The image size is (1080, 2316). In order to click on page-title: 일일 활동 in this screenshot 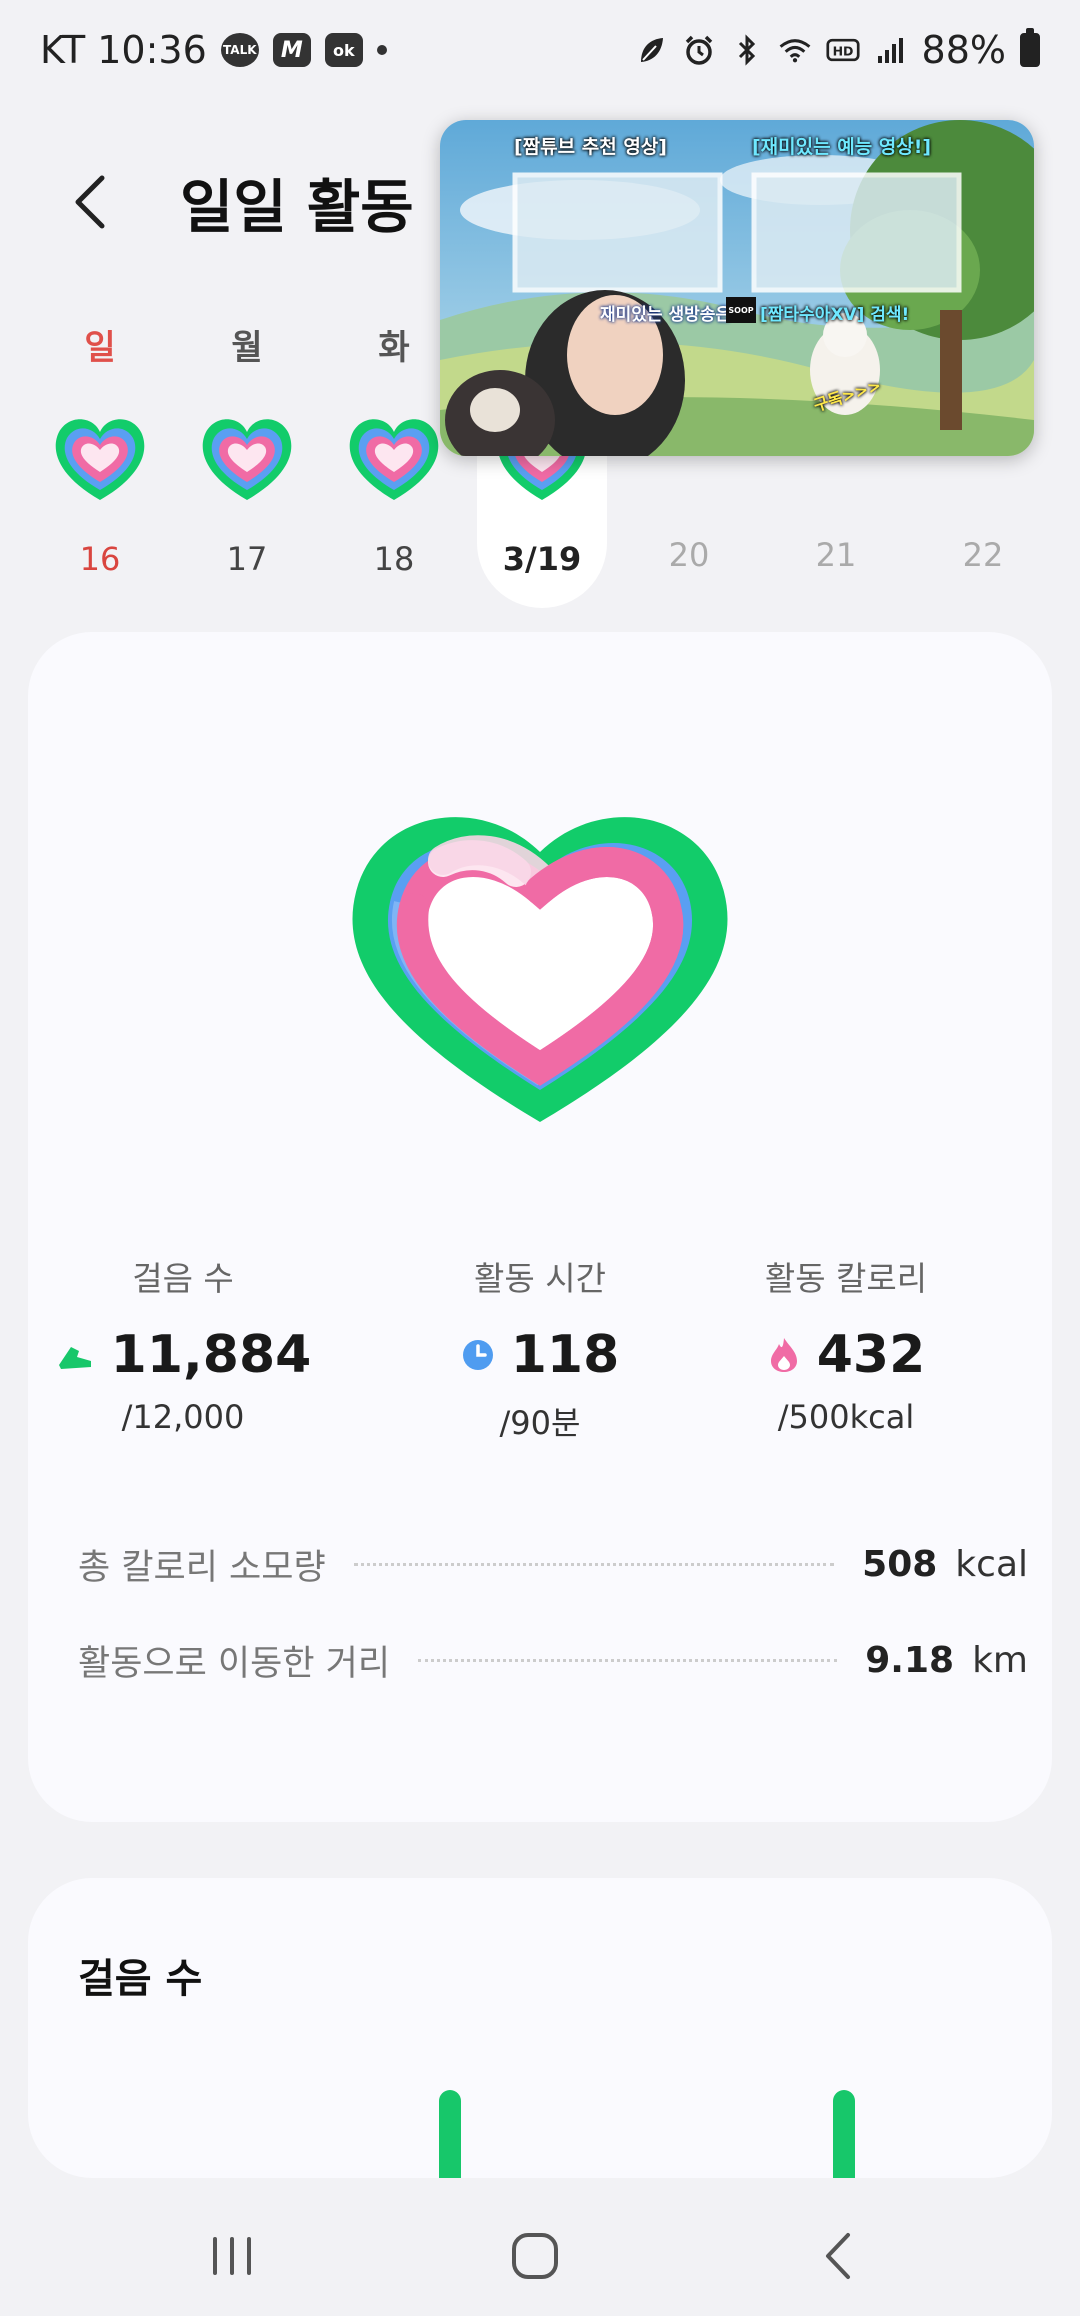, I will do `click(297, 207)`.